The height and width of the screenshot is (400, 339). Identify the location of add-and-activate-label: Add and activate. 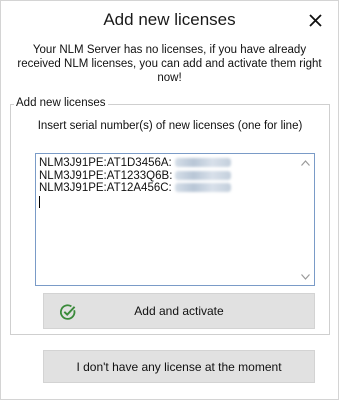
(179, 311).